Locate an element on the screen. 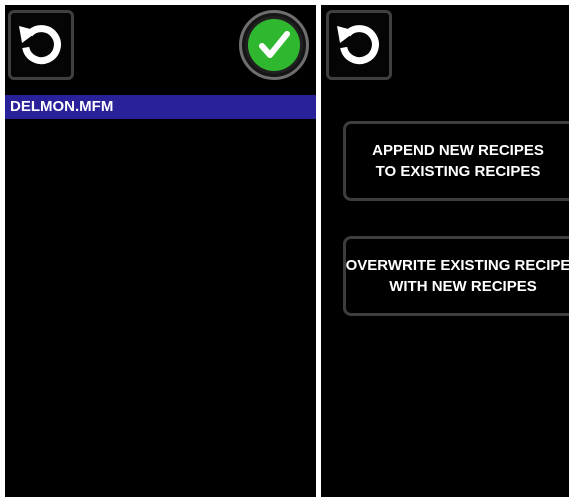 The width and height of the screenshot is (569, 502). confirm-button is located at coordinates (274, 45).